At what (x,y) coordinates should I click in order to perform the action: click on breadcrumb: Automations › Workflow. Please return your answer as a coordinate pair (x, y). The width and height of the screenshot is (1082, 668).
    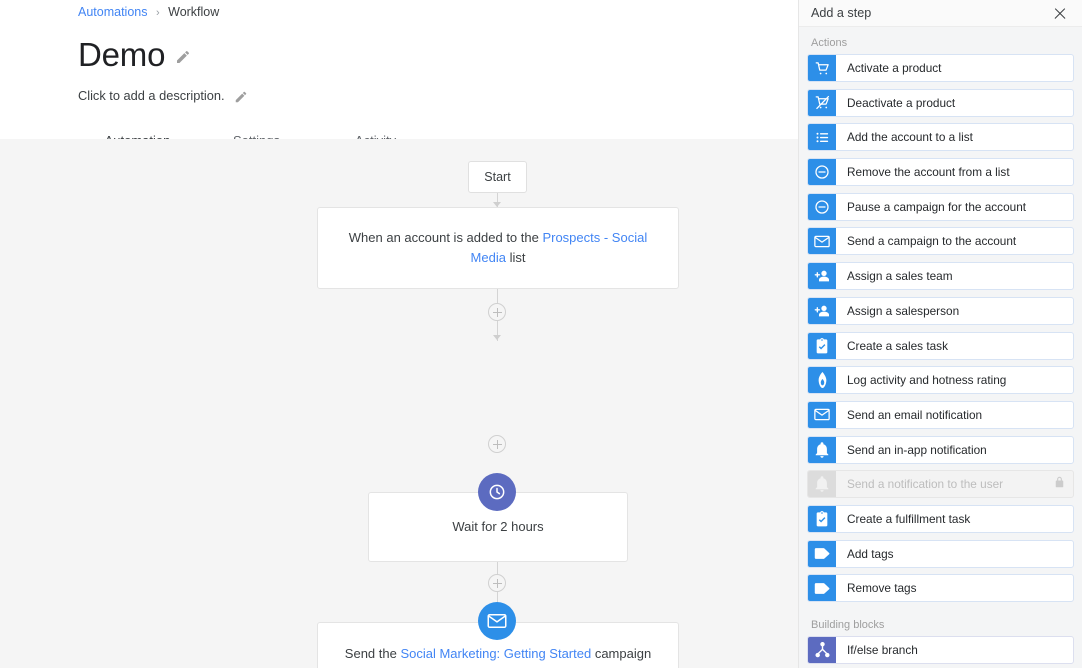
    Looking at the image, I should click on (438, 11).